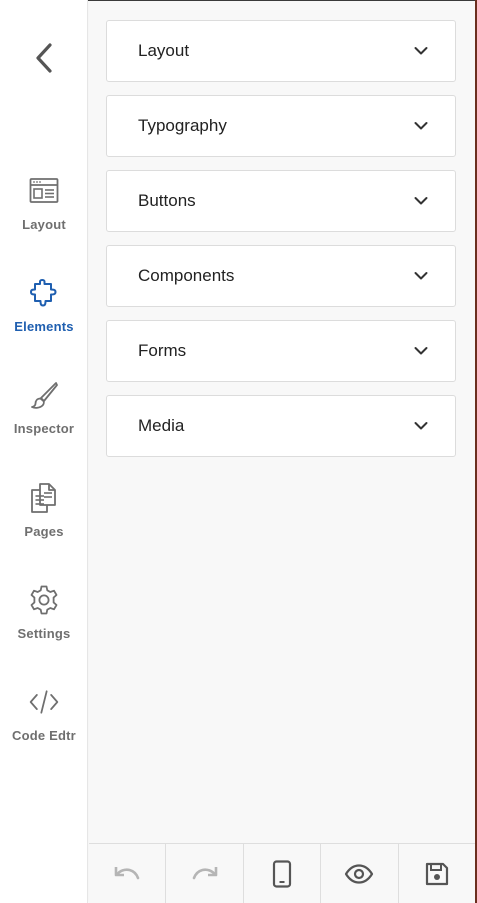 The width and height of the screenshot is (477, 903). Describe the element at coordinates (44, 726) in the screenshot. I see `sidebar-item-code-editor: Code Edtr` at that location.